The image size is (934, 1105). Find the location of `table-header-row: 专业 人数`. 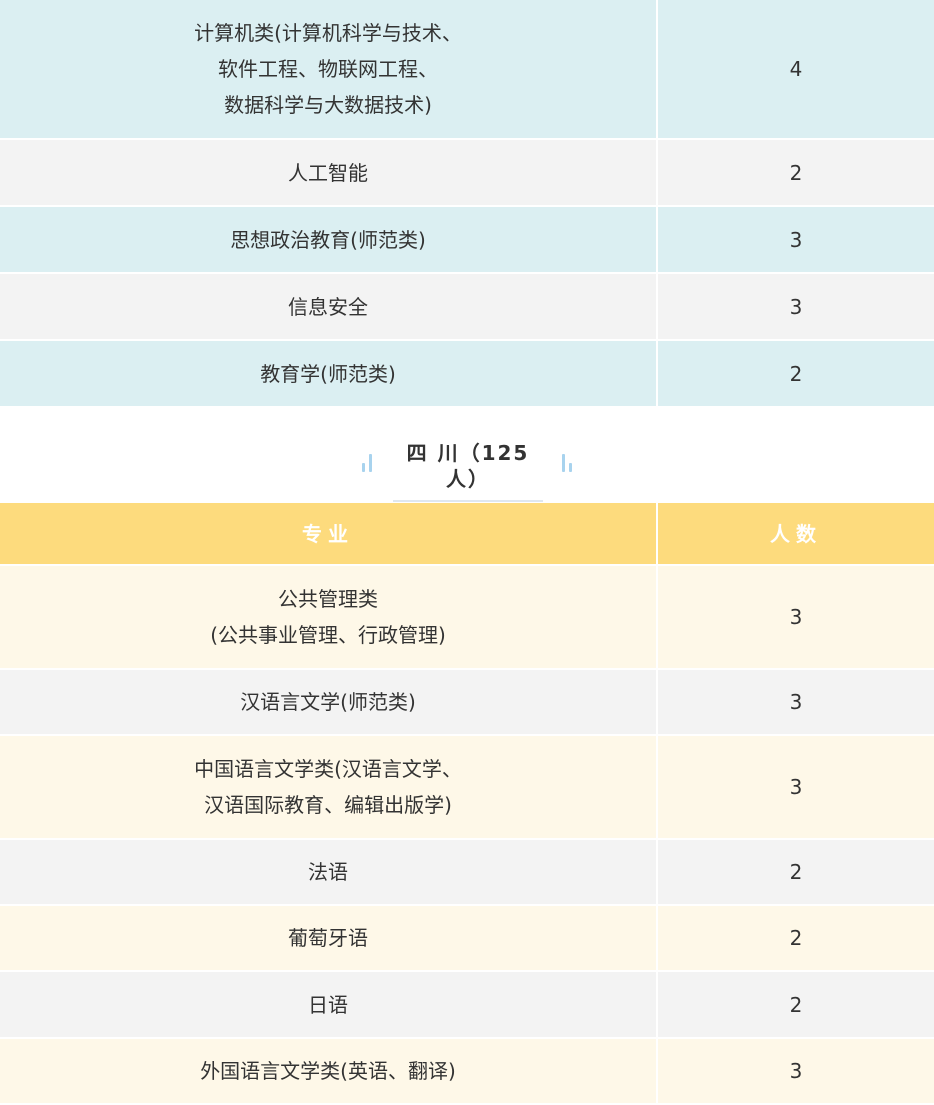

table-header-row: 专业 人数 is located at coordinates (467, 534).